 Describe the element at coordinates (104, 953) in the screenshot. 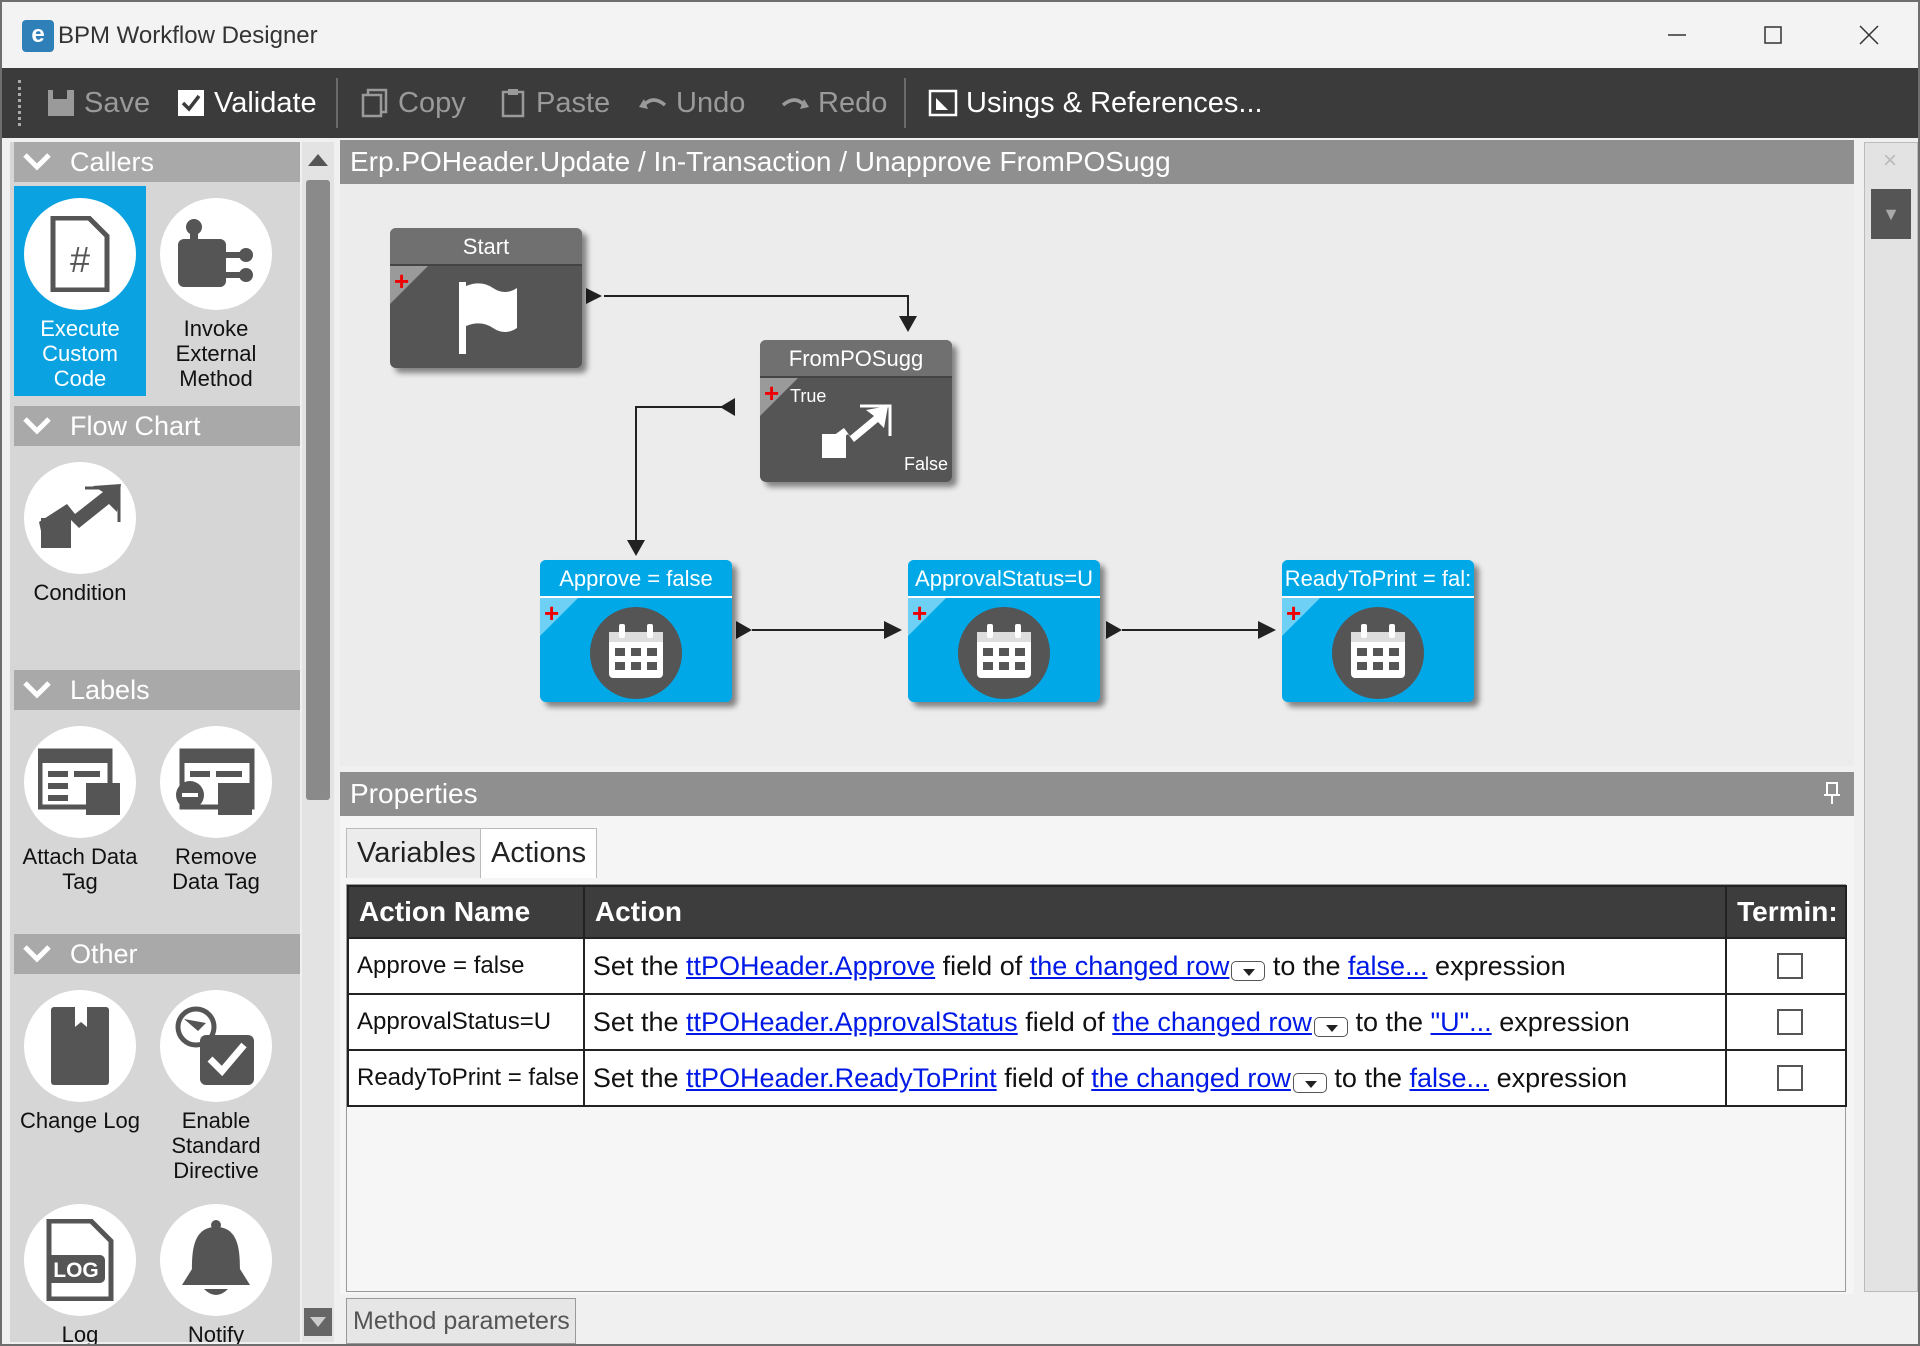

I see `section-other-label: Other` at that location.